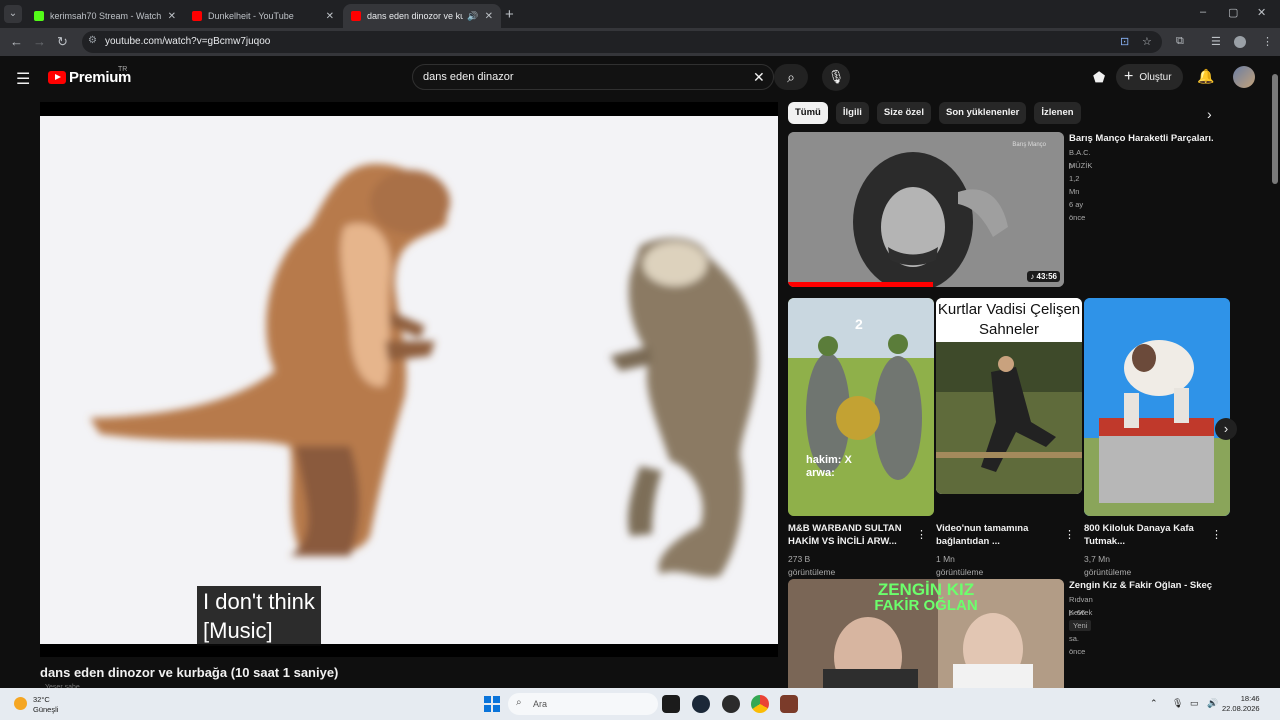 The image size is (1280, 720). What do you see at coordinates (982, 113) in the screenshot?
I see `chip-recently-uploaded: Son yüklenenler` at bounding box center [982, 113].